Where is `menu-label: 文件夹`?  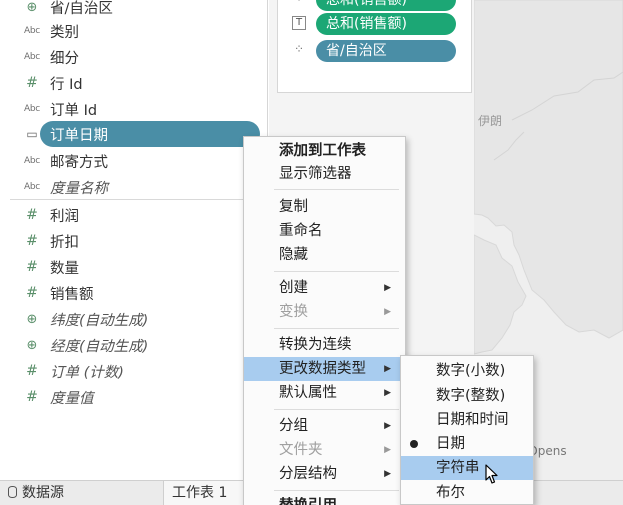
menu-label: 文件夹 is located at coordinates (301, 450).